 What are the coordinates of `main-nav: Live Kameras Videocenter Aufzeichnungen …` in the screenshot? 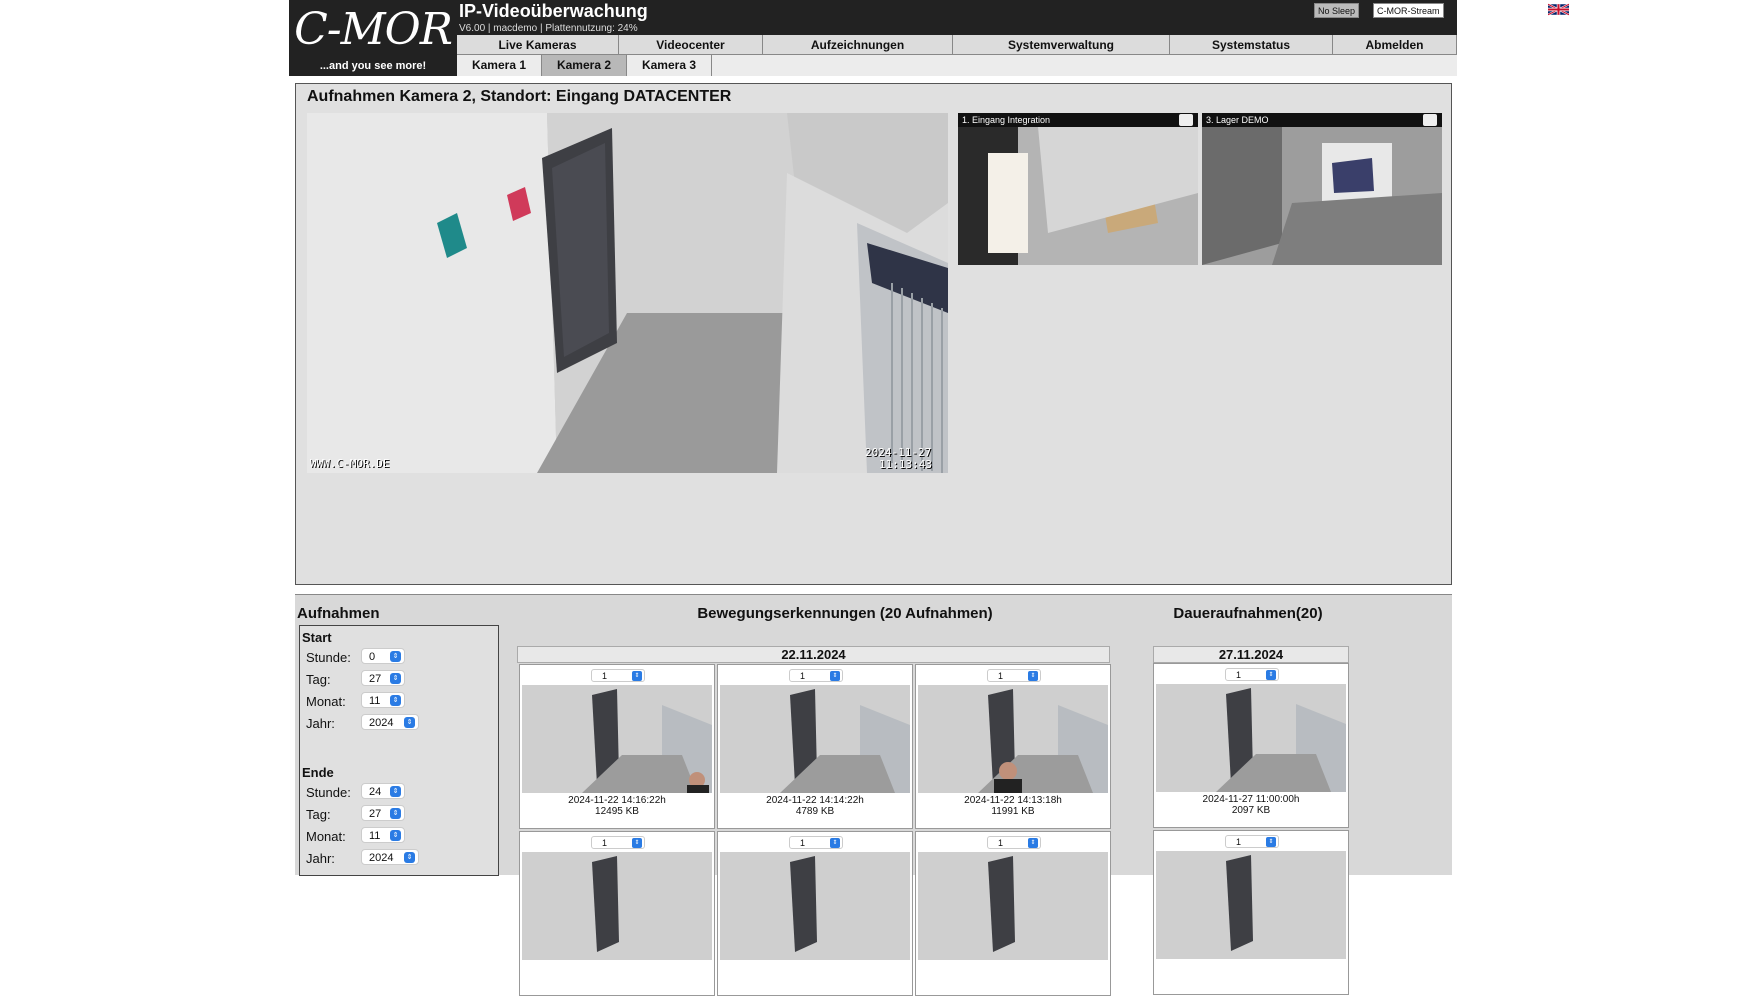 It's located at (957, 45).